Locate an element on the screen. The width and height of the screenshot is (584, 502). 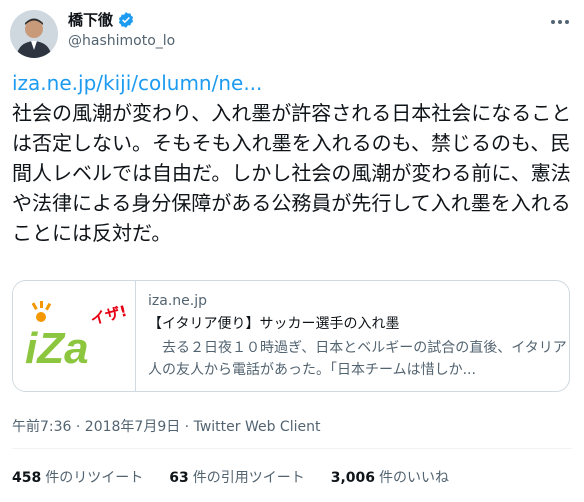
card-domain: iza.ne.jp is located at coordinates (177, 301).